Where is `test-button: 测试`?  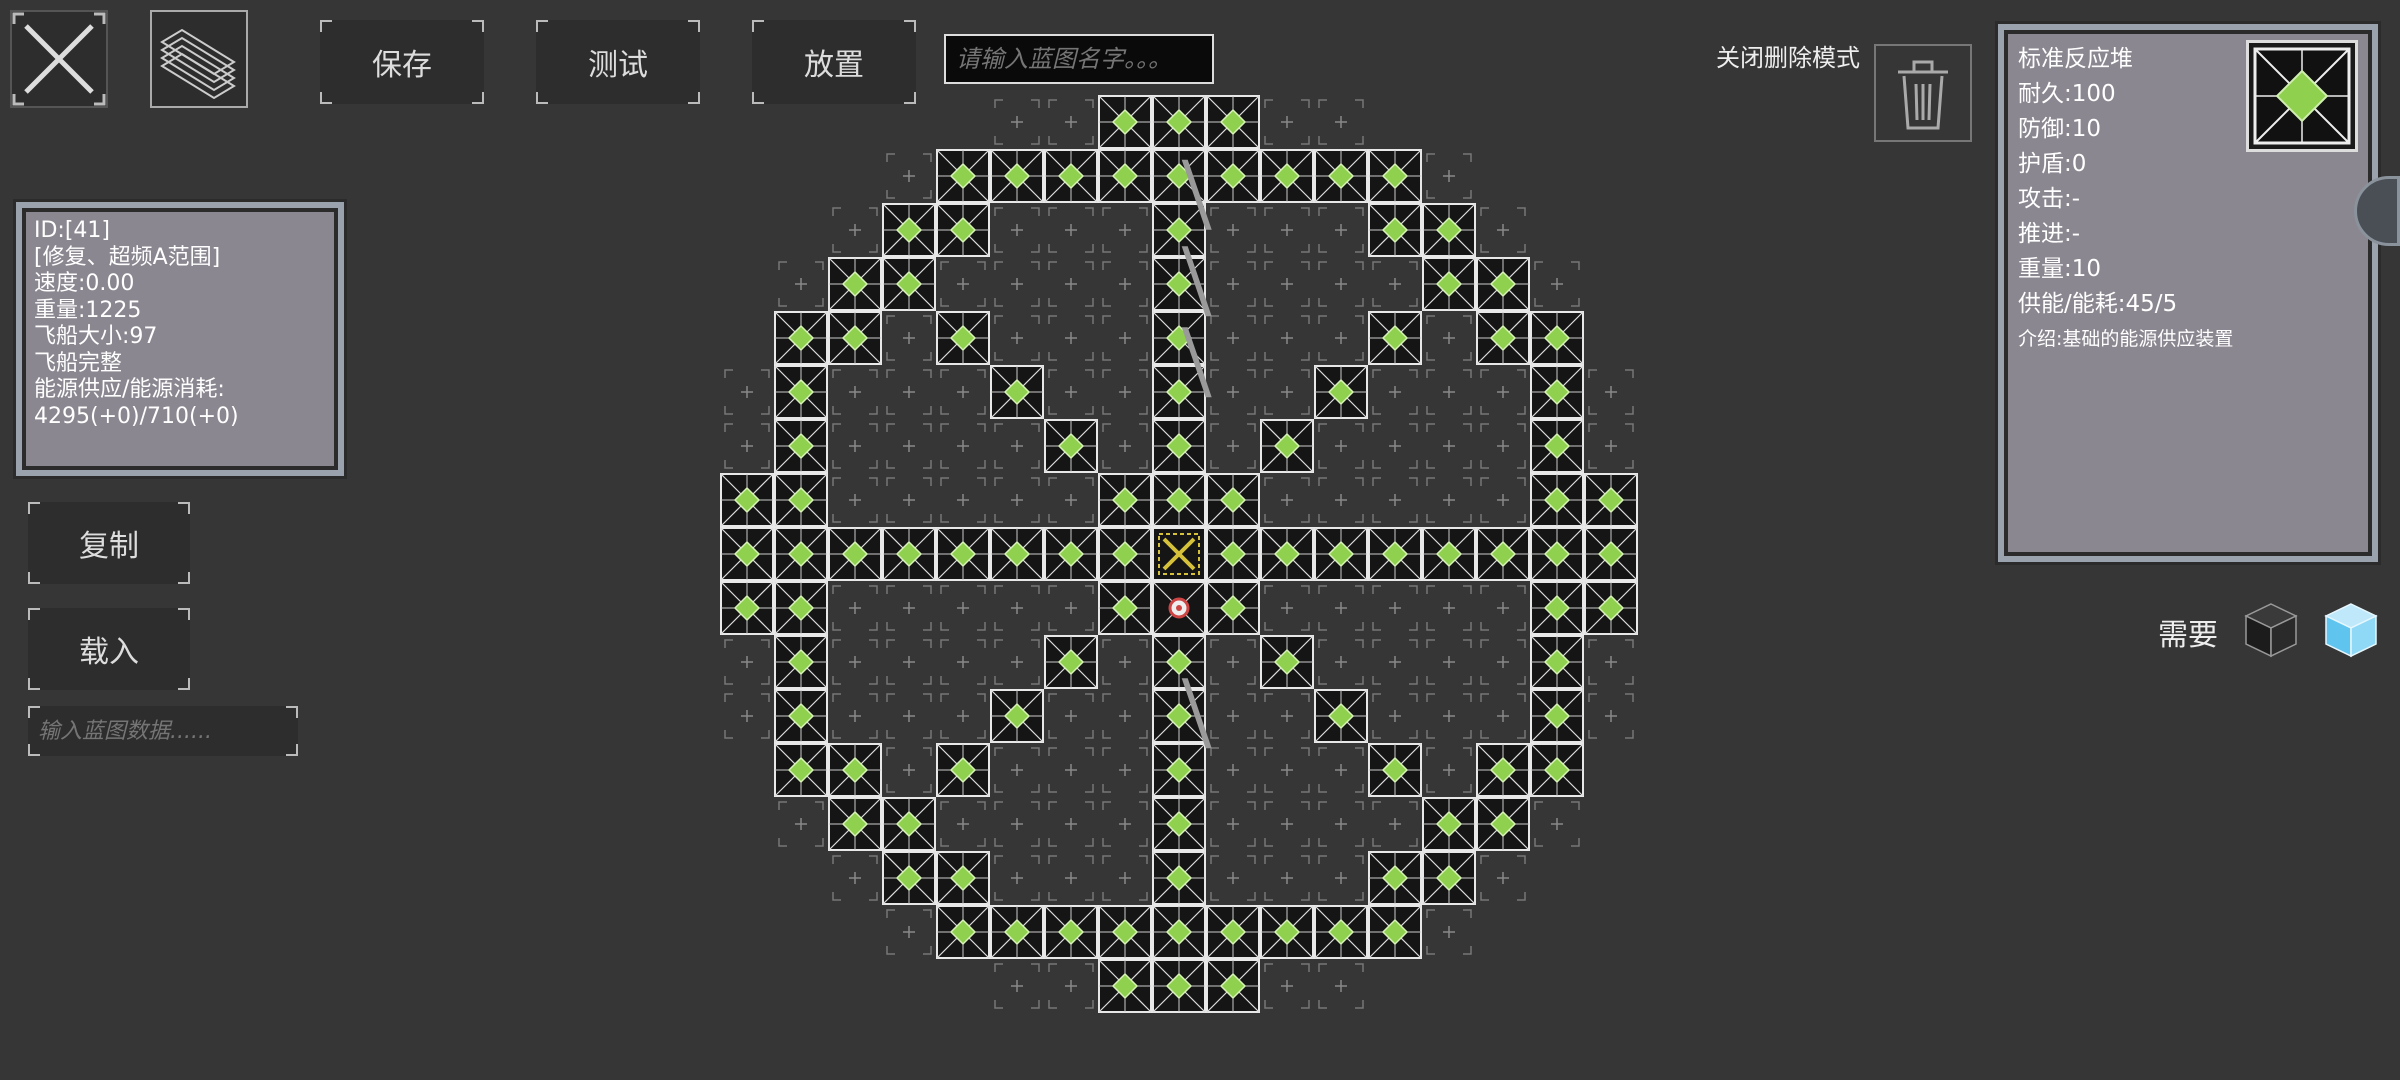 test-button: 测试 is located at coordinates (618, 62).